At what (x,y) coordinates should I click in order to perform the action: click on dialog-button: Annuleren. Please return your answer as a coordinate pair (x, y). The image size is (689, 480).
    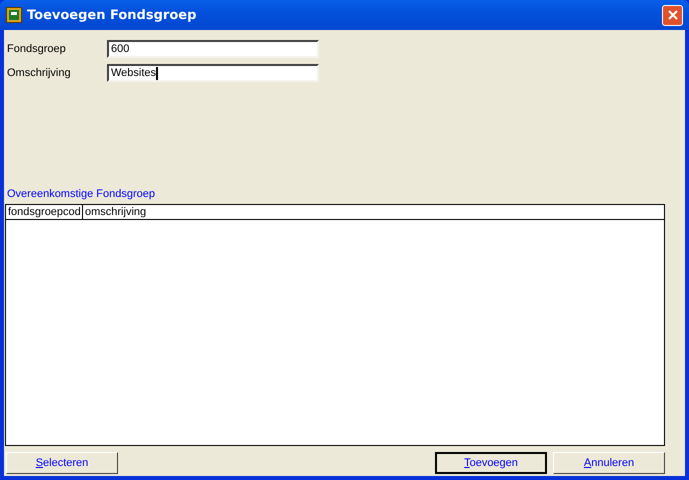
    Looking at the image, I should click on (609, 463).